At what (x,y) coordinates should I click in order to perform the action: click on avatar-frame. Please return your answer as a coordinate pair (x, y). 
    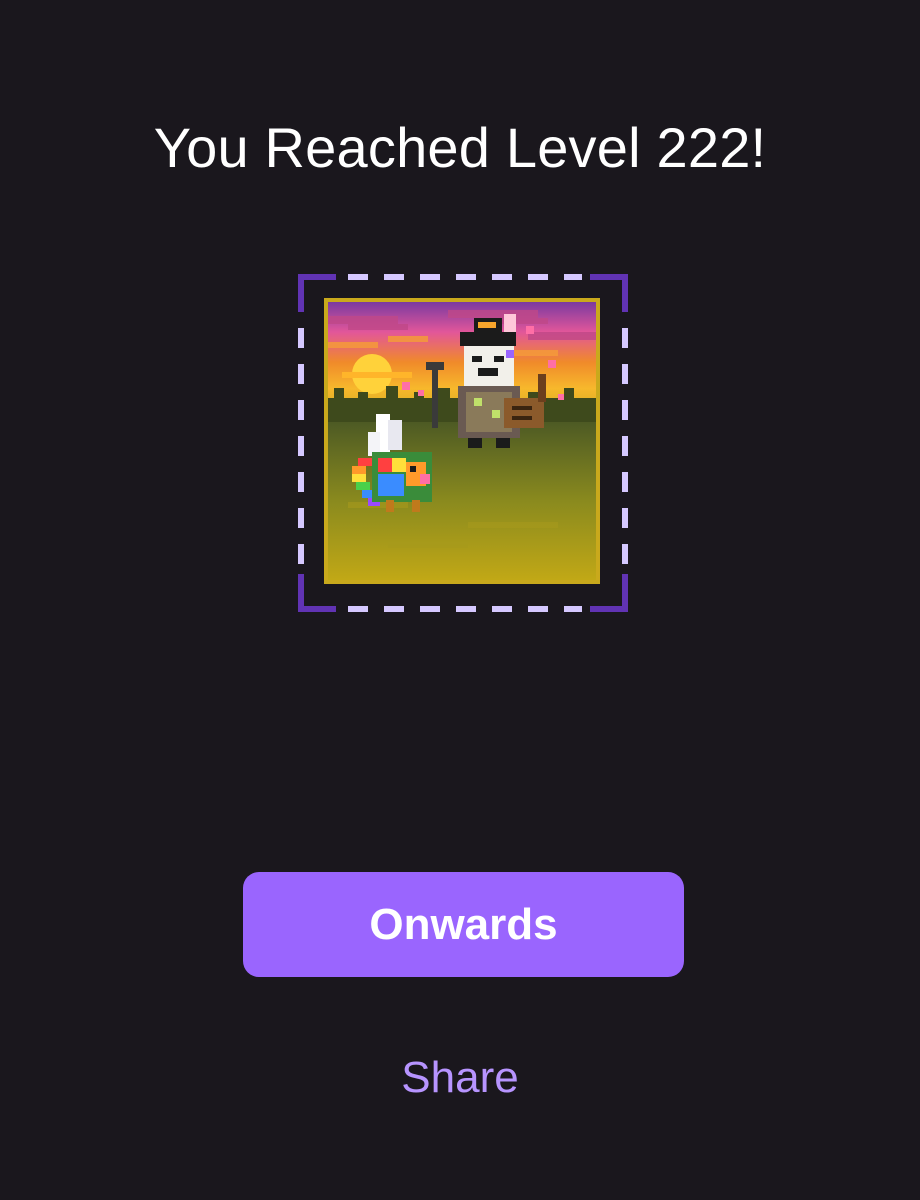
    Looking at the image, I should click on (463, 443).